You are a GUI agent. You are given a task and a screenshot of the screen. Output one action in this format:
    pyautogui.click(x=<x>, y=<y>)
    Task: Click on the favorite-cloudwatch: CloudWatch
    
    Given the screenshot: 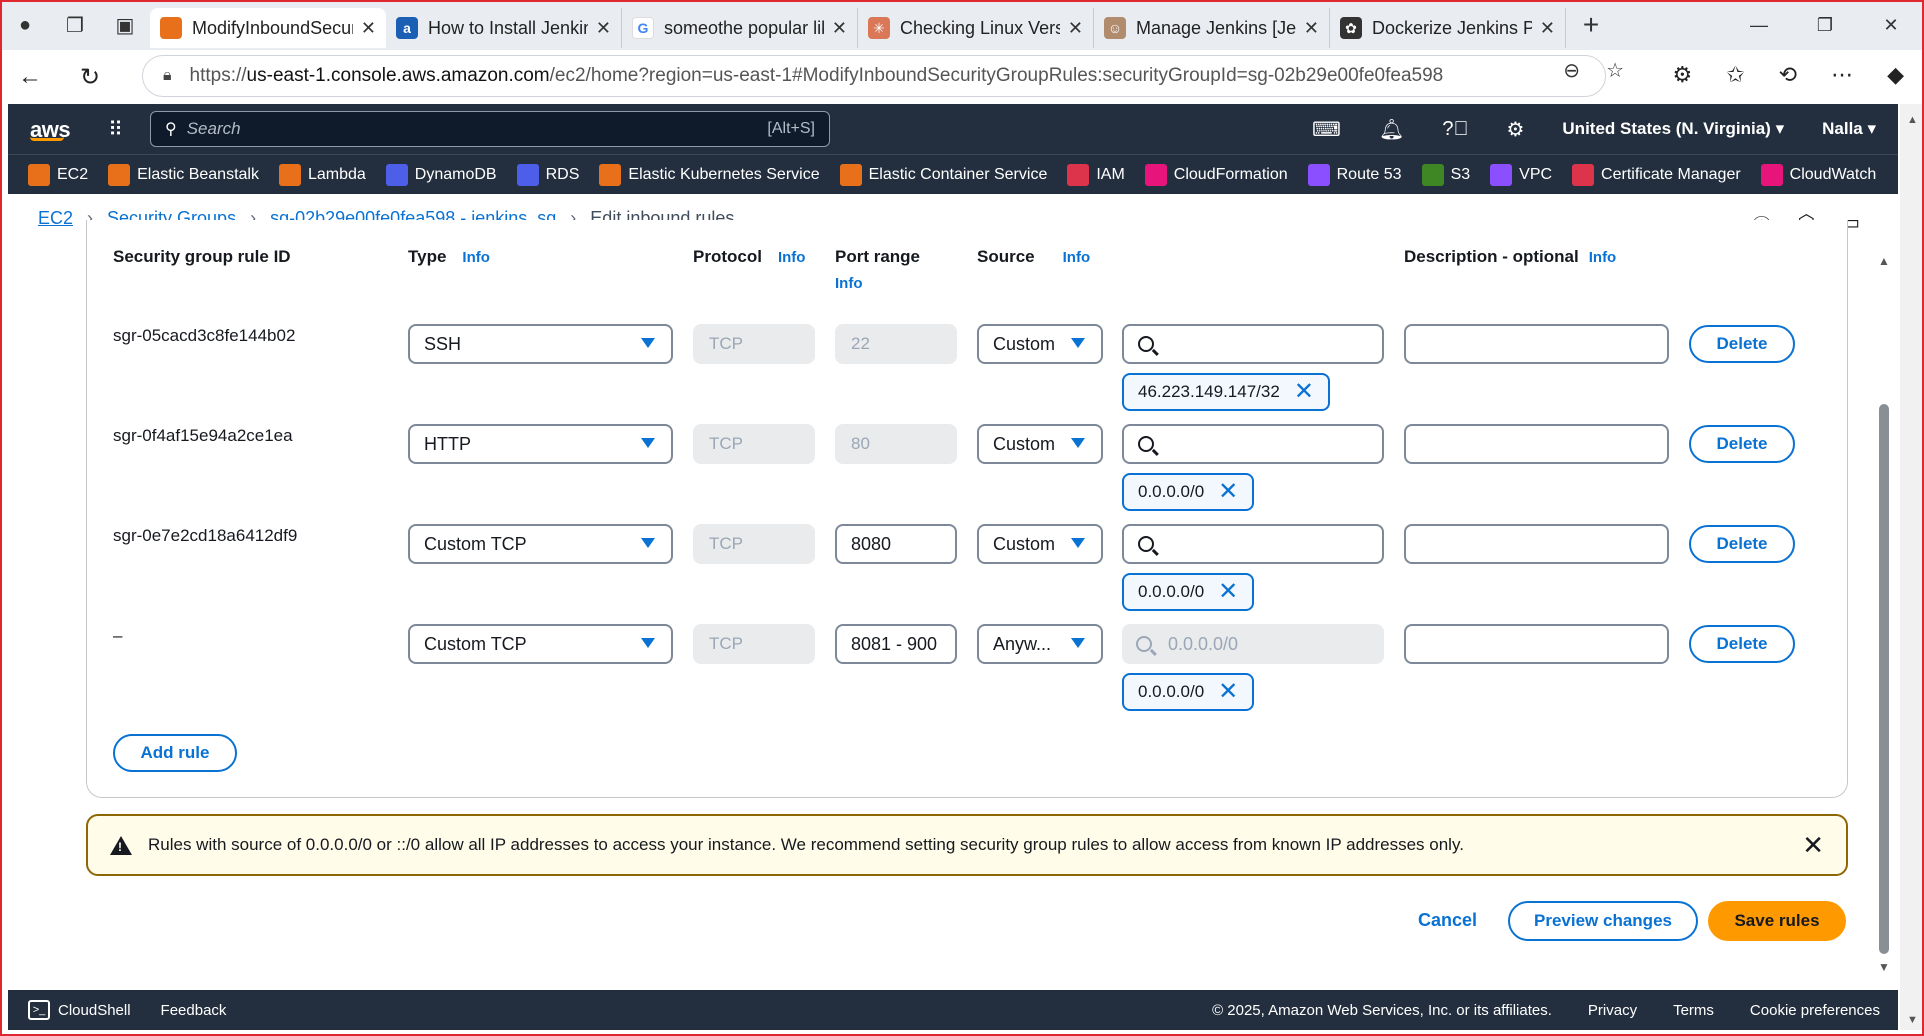 What is the action you would take?
    pyautogui.click(x=1818, y=174)
    